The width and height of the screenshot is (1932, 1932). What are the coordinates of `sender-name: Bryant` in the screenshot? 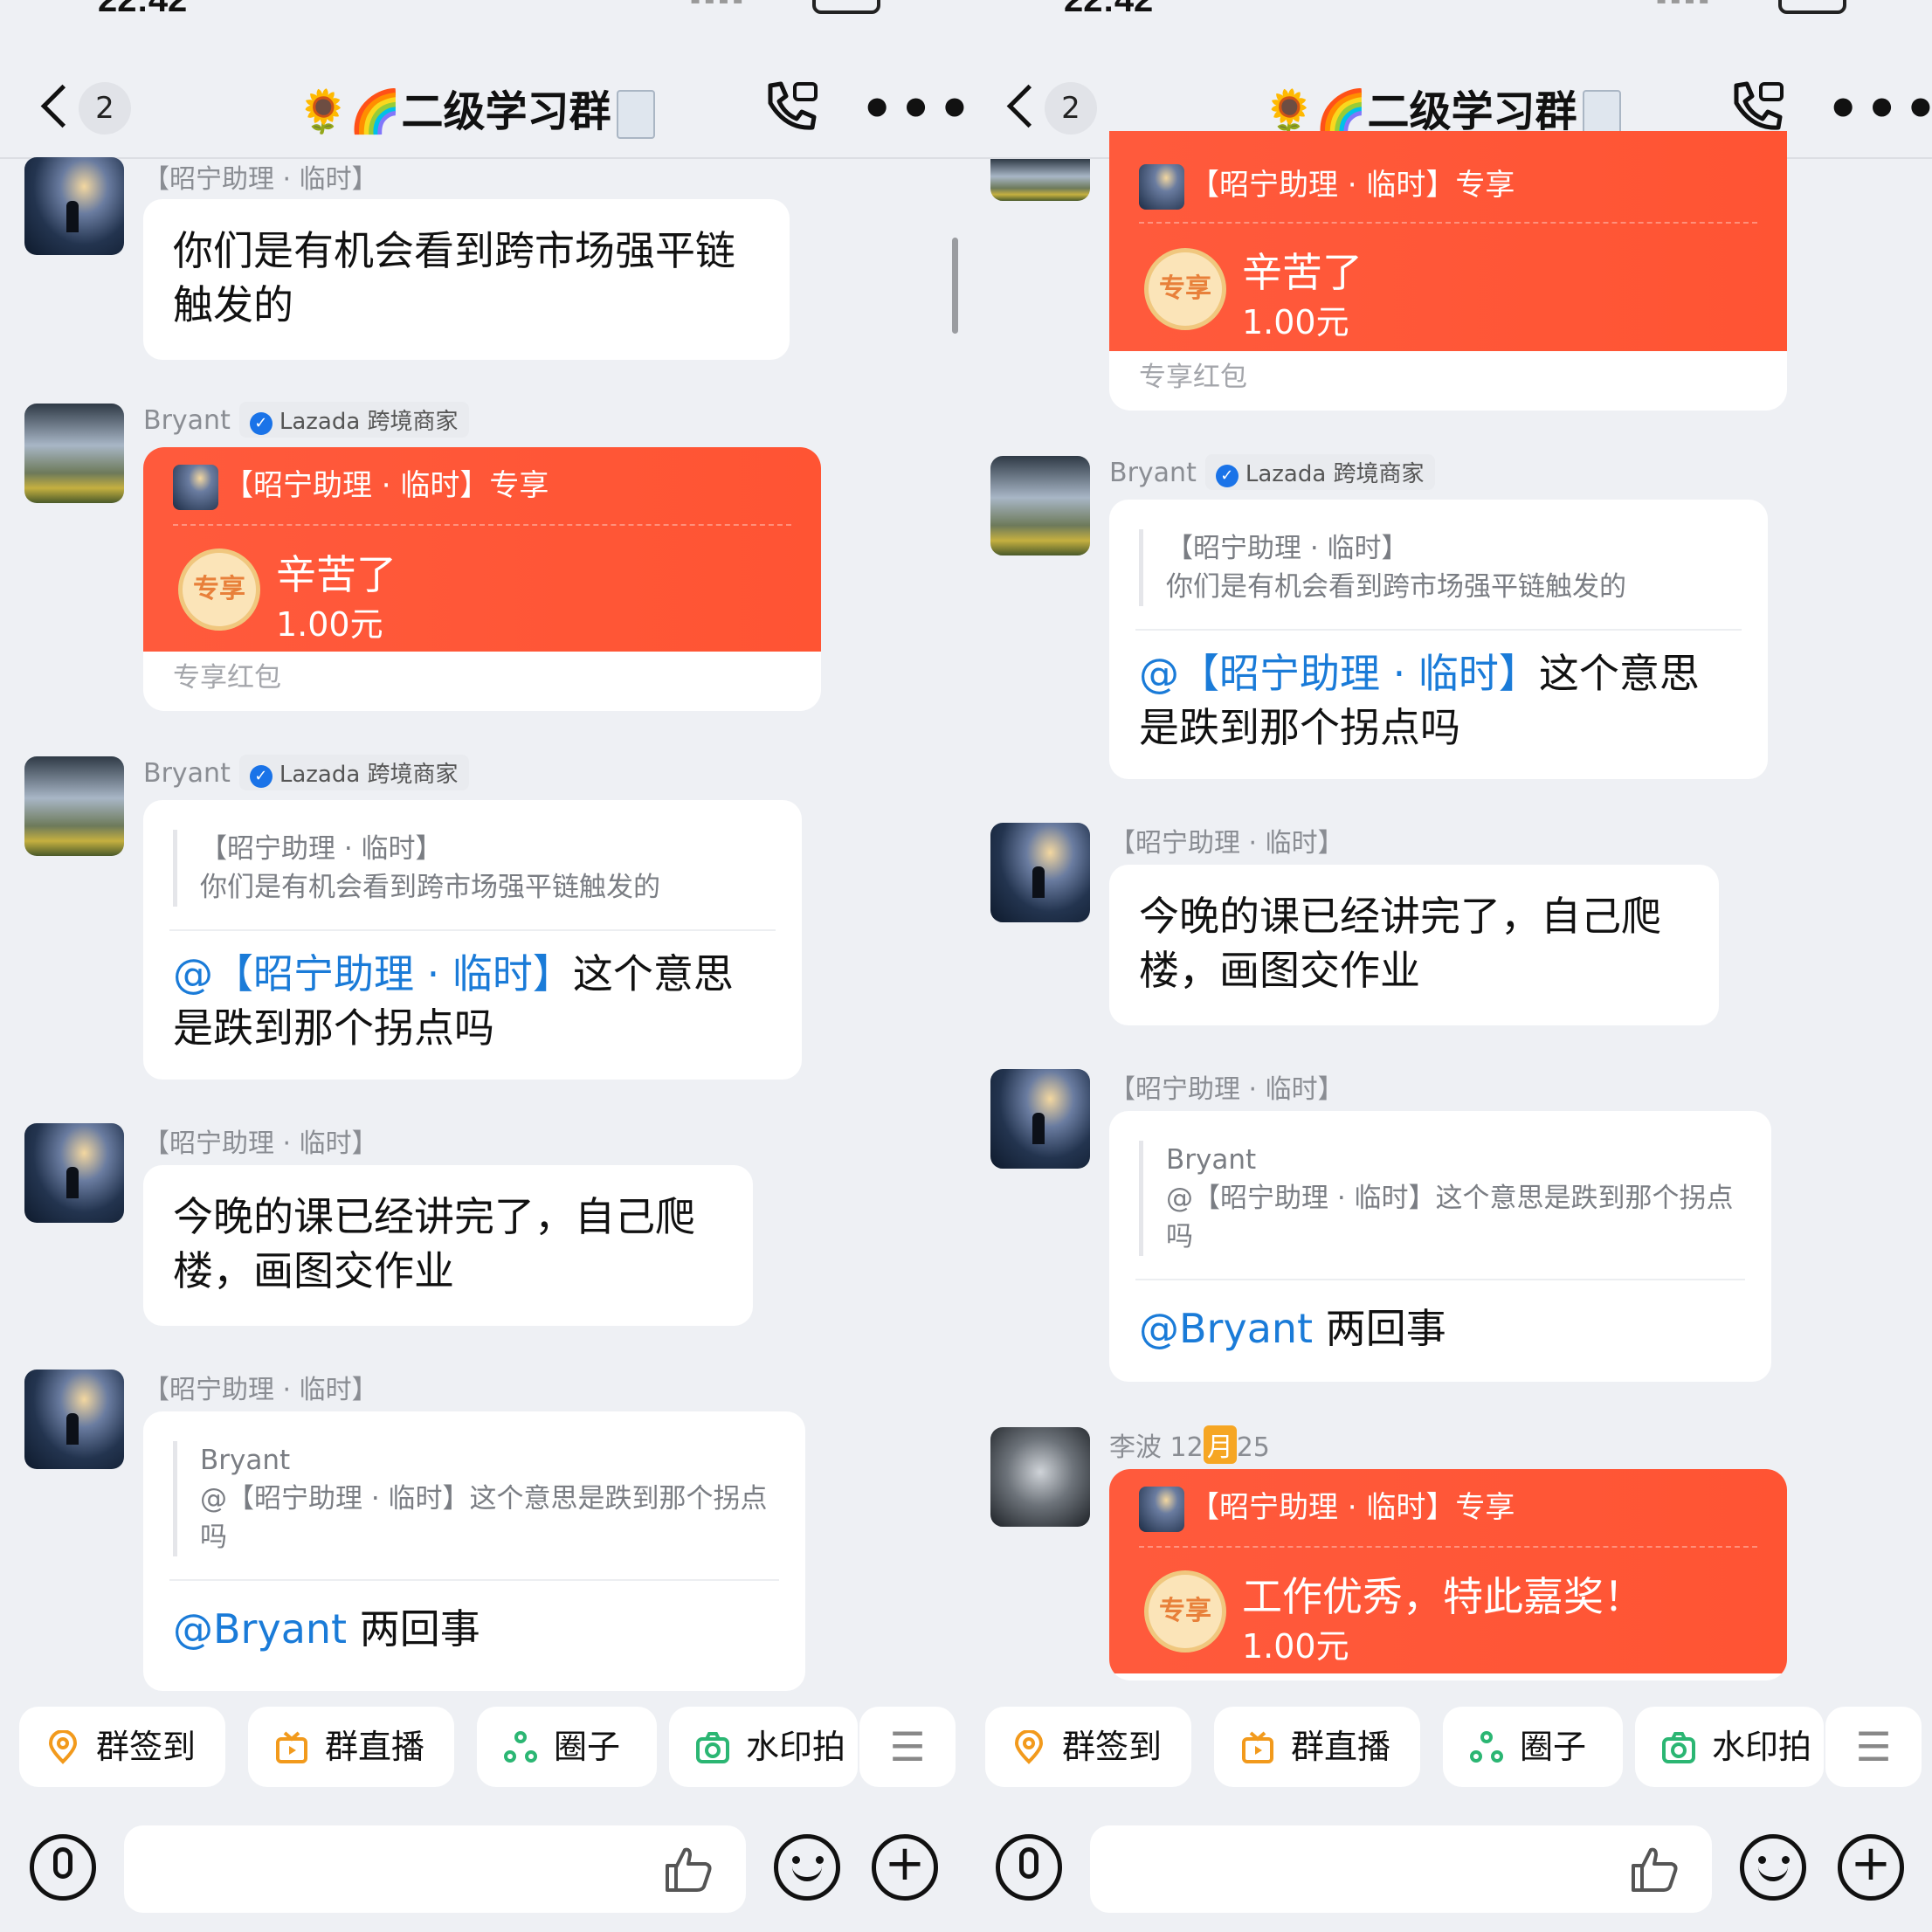 It's located at (1153, 473).